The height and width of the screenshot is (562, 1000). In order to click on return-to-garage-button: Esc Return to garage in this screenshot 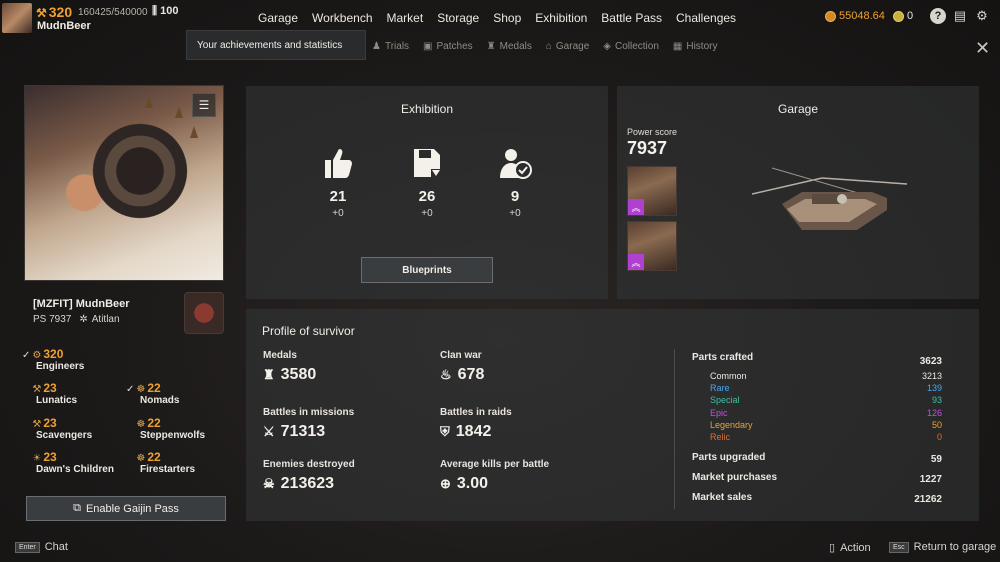, I will do `click(942, 547)`.